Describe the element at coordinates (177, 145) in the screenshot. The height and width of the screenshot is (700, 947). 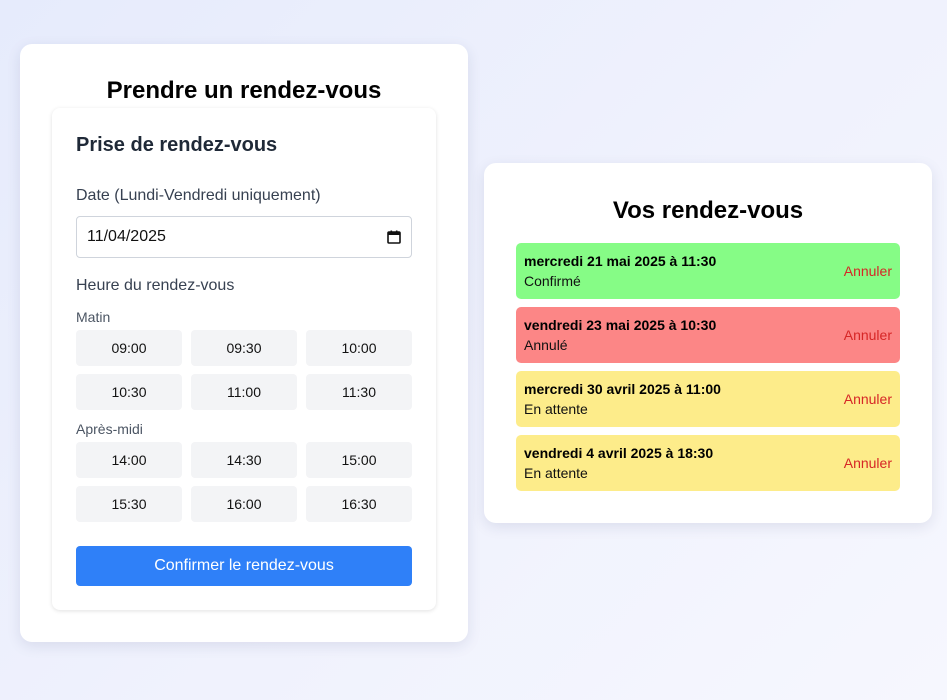
I see `form-title: Prise de rendez-vous` at that location.